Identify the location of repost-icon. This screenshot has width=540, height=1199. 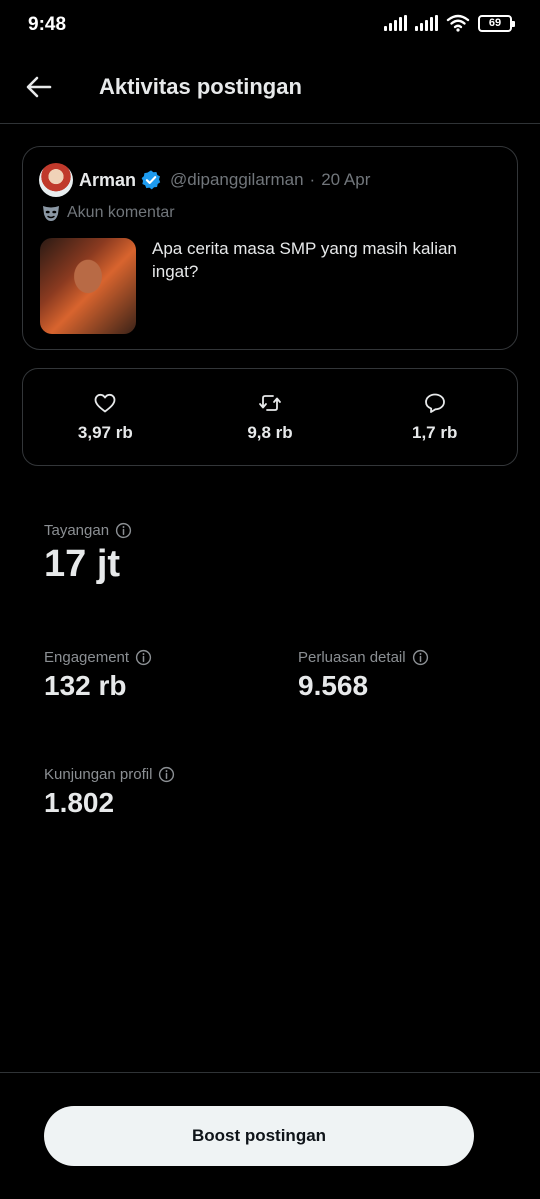
(270, 403).